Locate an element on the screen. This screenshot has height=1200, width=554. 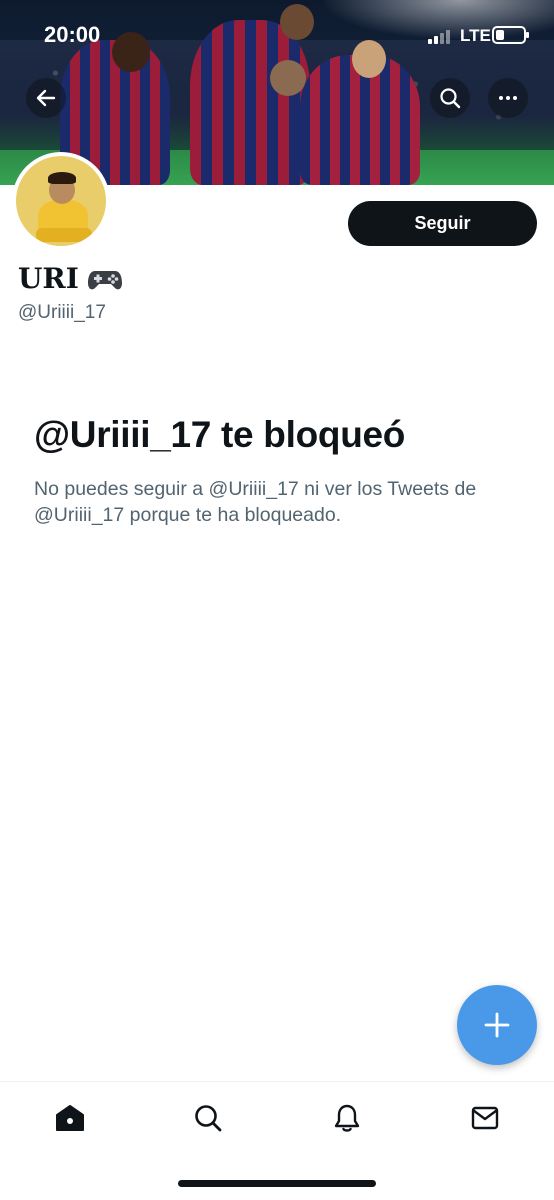
search-button is located at coordinates (450, 98).